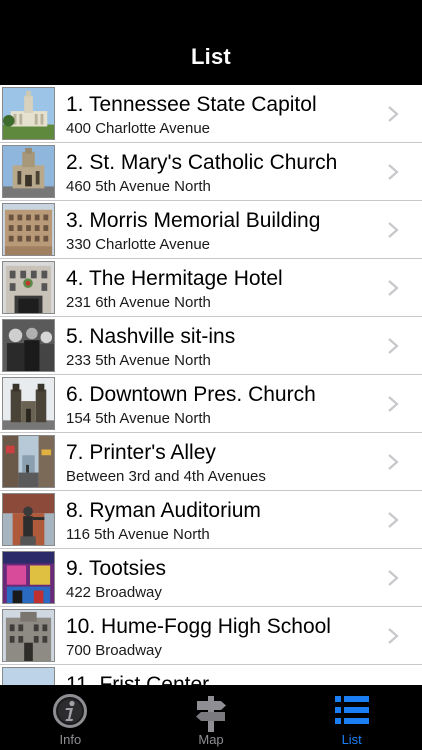 The height and width of the screenshot is (750, 422). Describe the element at coordinates (193, 220) in the screenshot. I see `list-item-title: 3. Morris Memorial Building` at that location.